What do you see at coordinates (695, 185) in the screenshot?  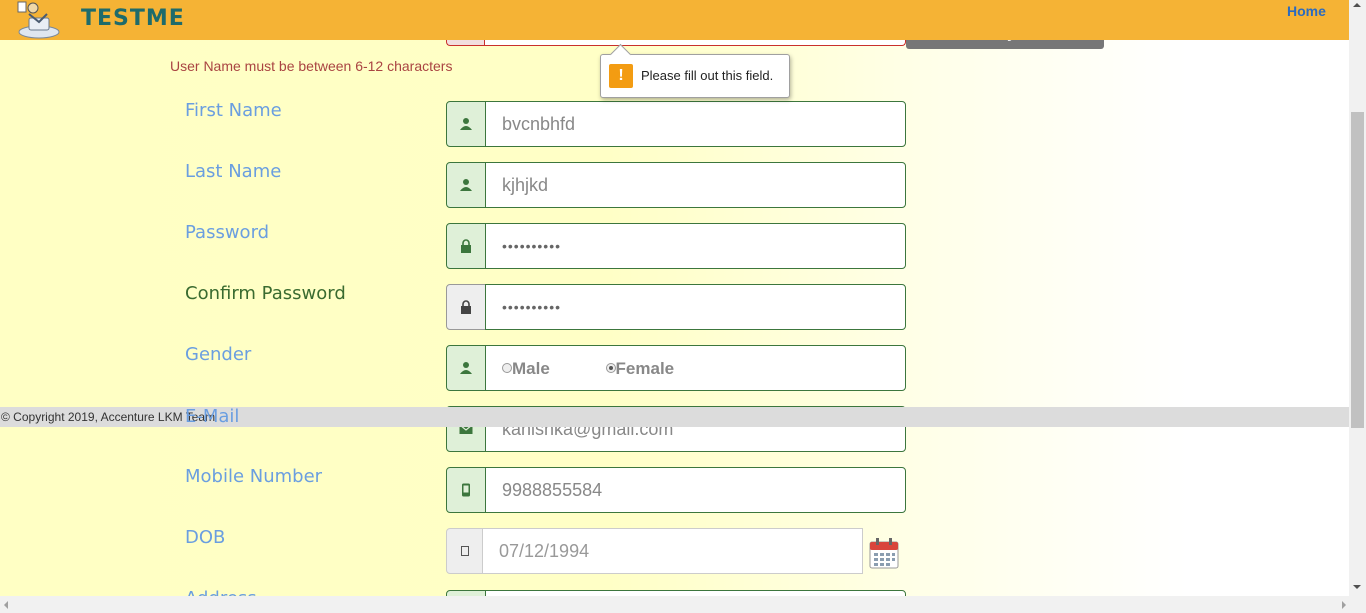 I see `last-name-input: kjhjkd` at bounding box center [695, 185].